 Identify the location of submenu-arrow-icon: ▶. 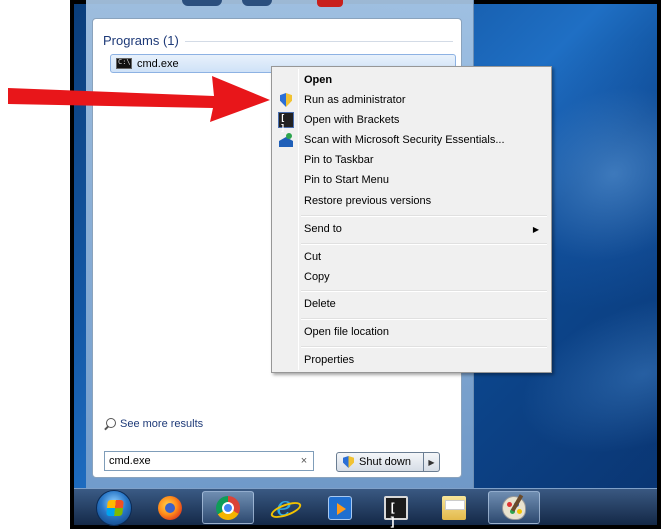
(535, 229).